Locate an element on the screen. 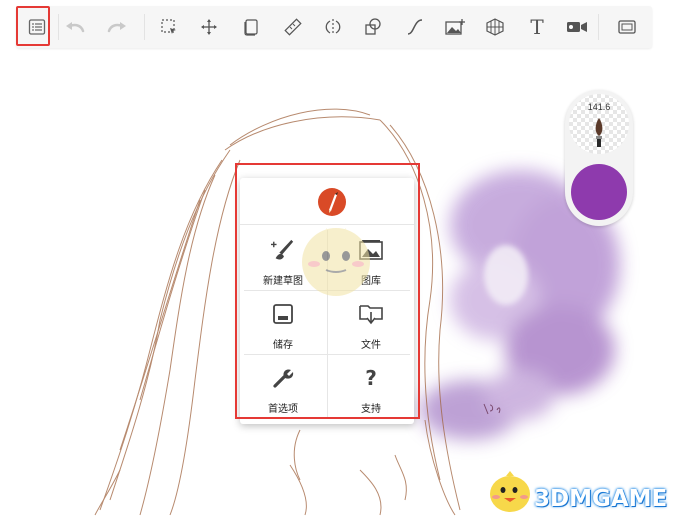 The image size is (676, 518). undo-button is located at coordinates (75, 27).